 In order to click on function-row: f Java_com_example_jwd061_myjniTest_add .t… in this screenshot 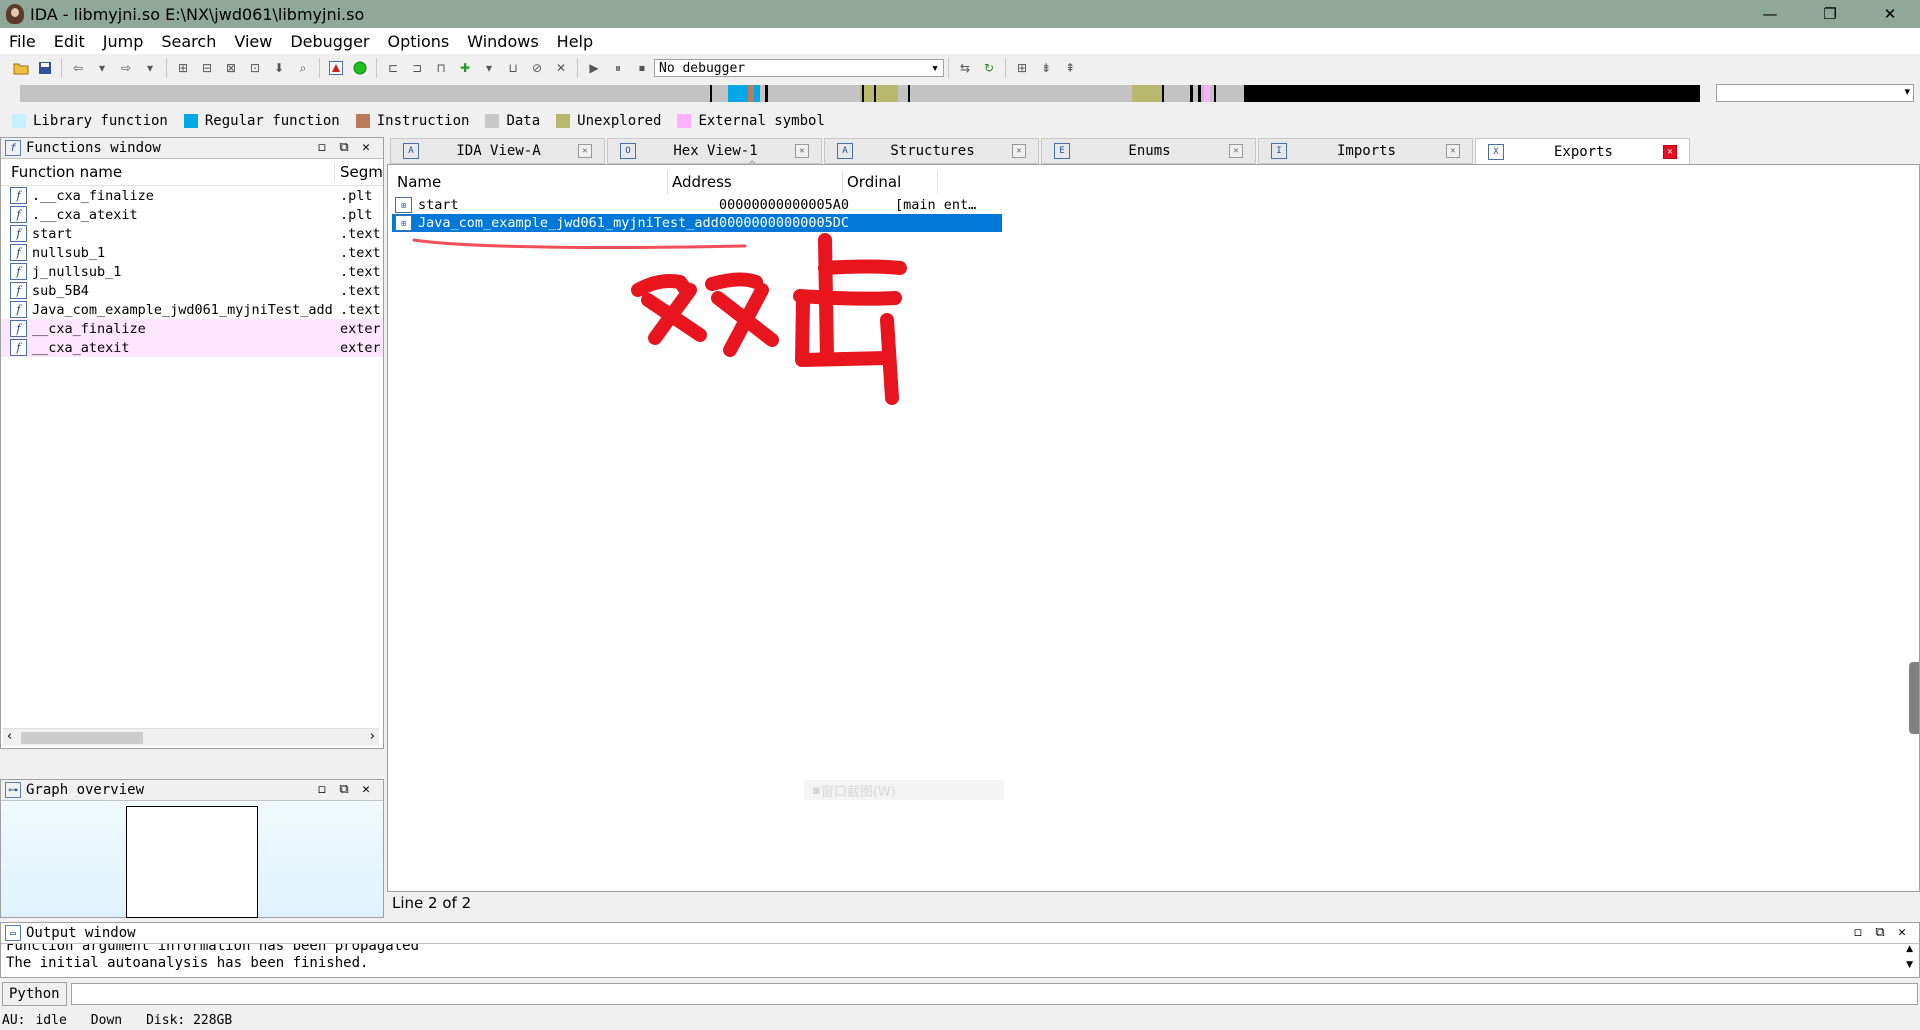, I will do `click(192, 309)`.